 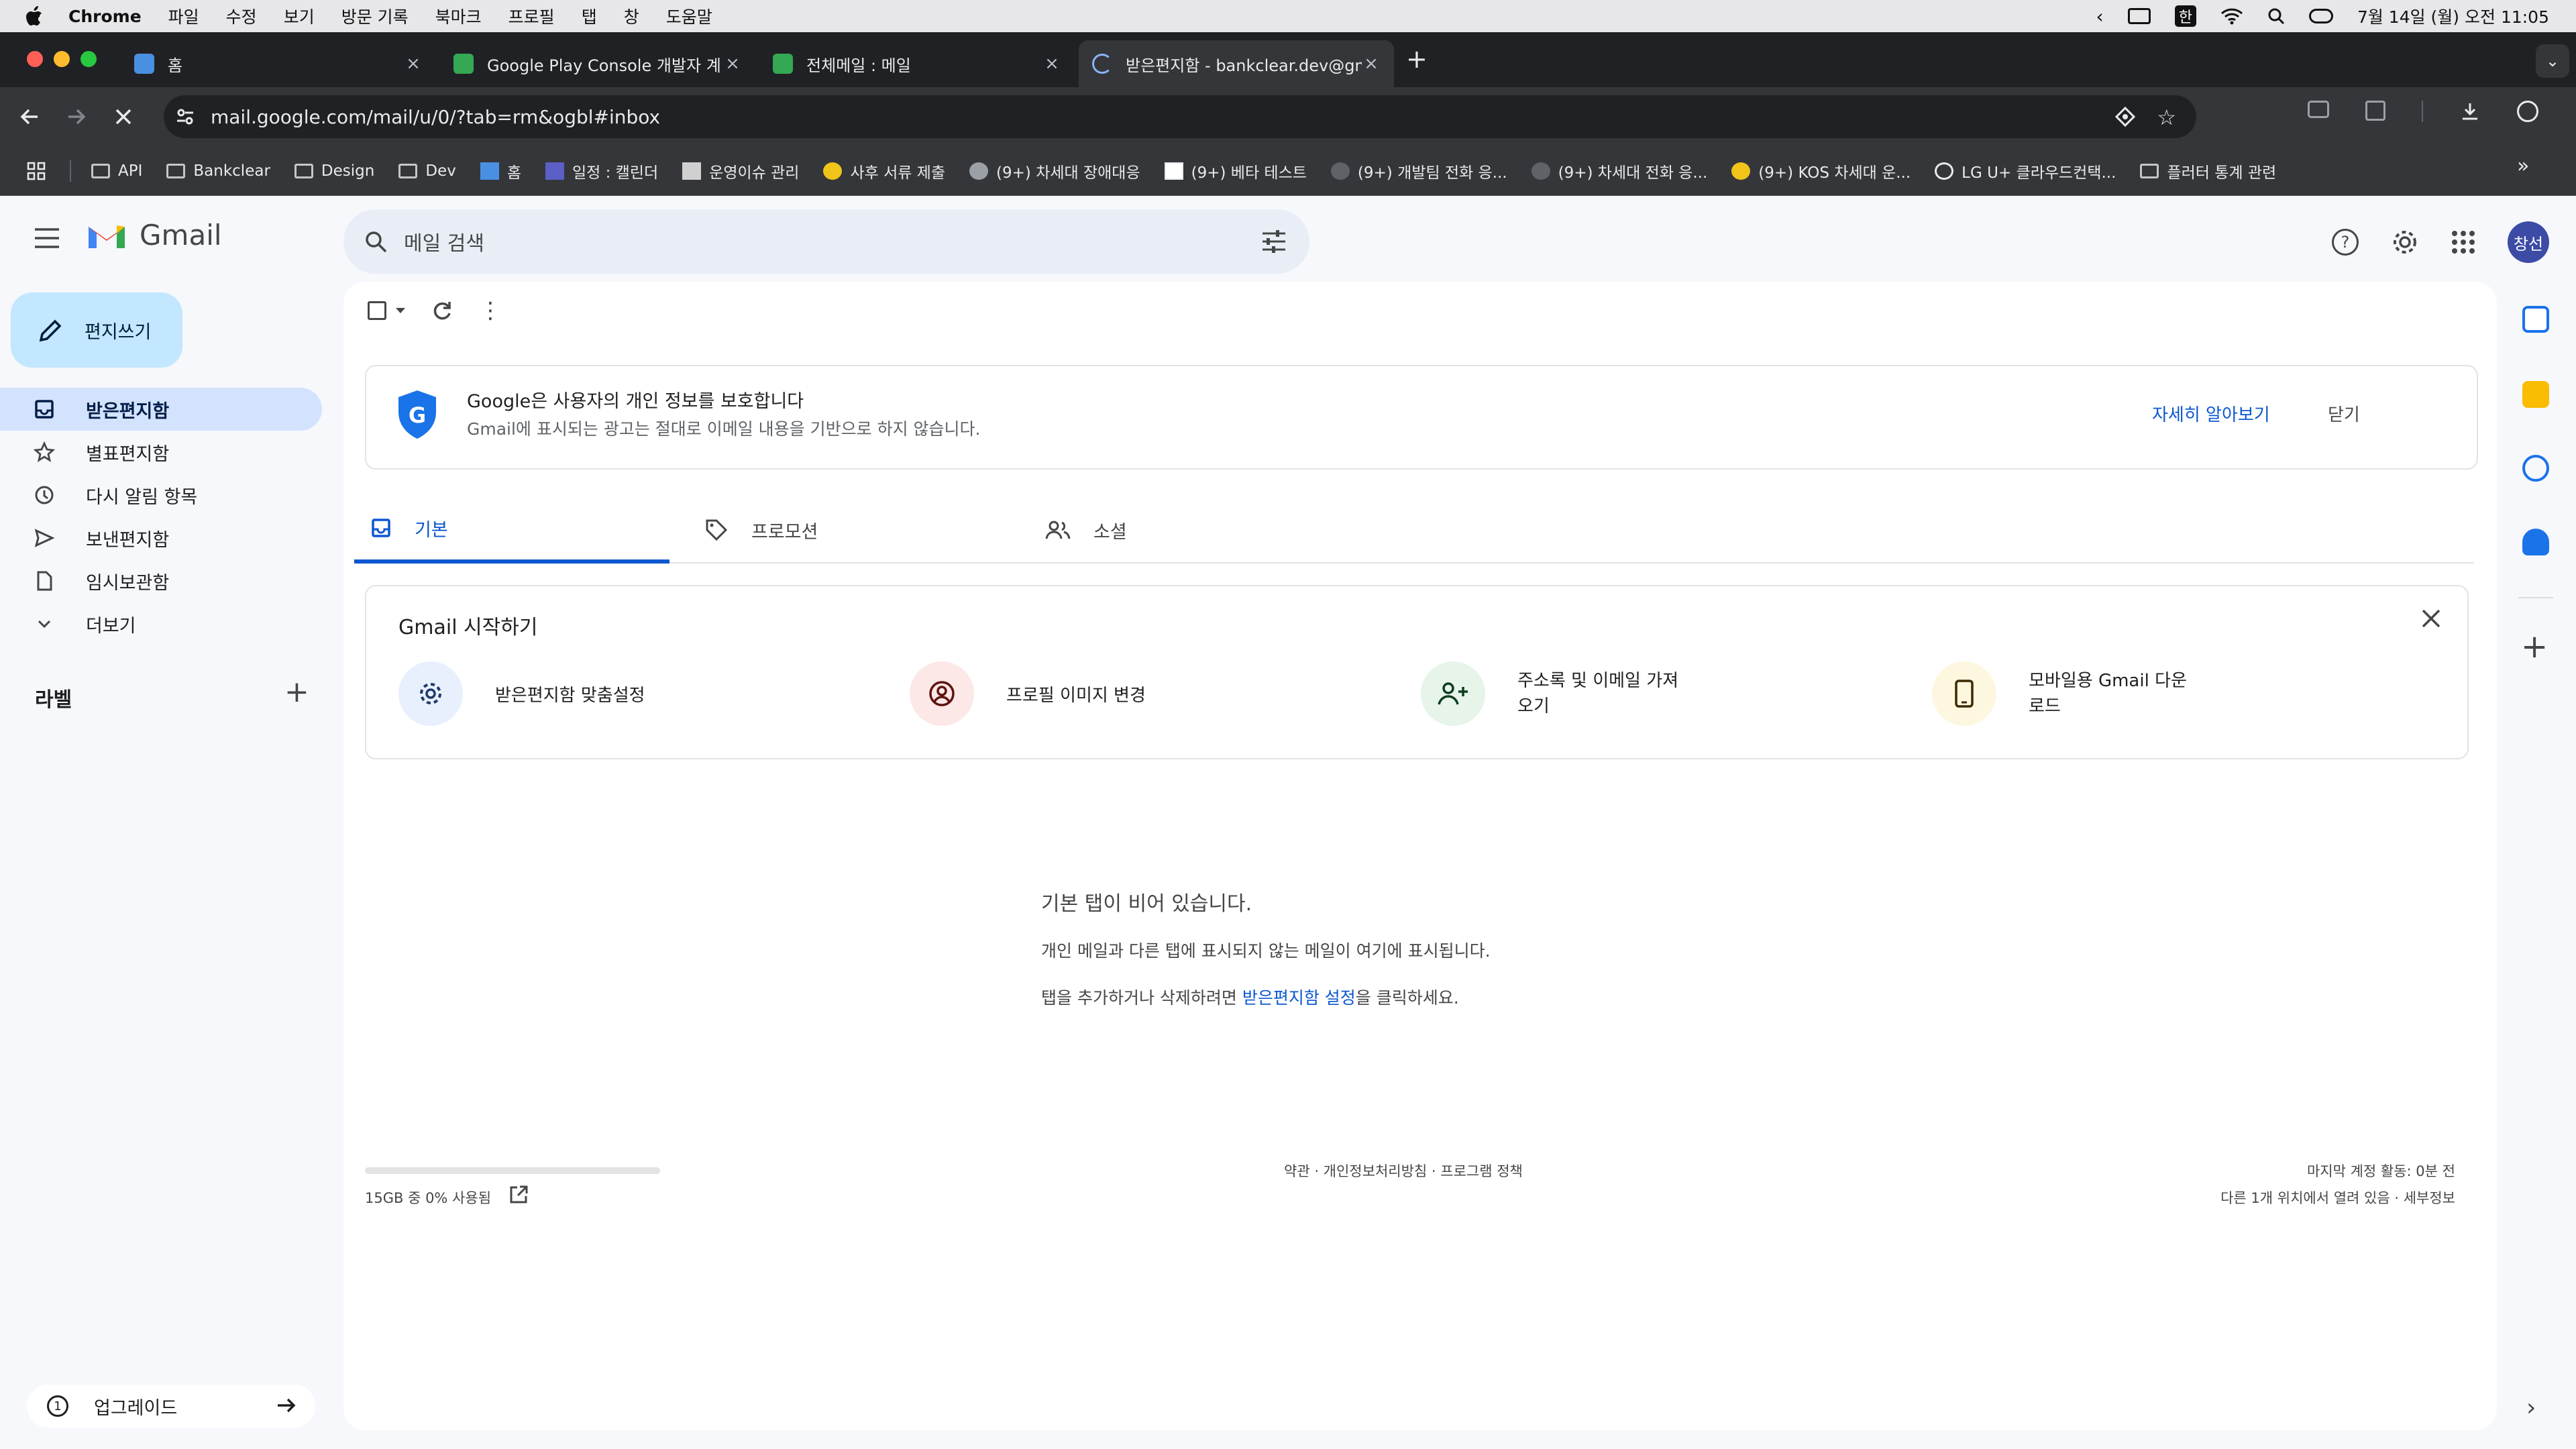 What do you see at coordinates (171, 1406) in the screenshot?
I see `upgrade-button: 1 업그레이드` at bounding box center [171, 1406].